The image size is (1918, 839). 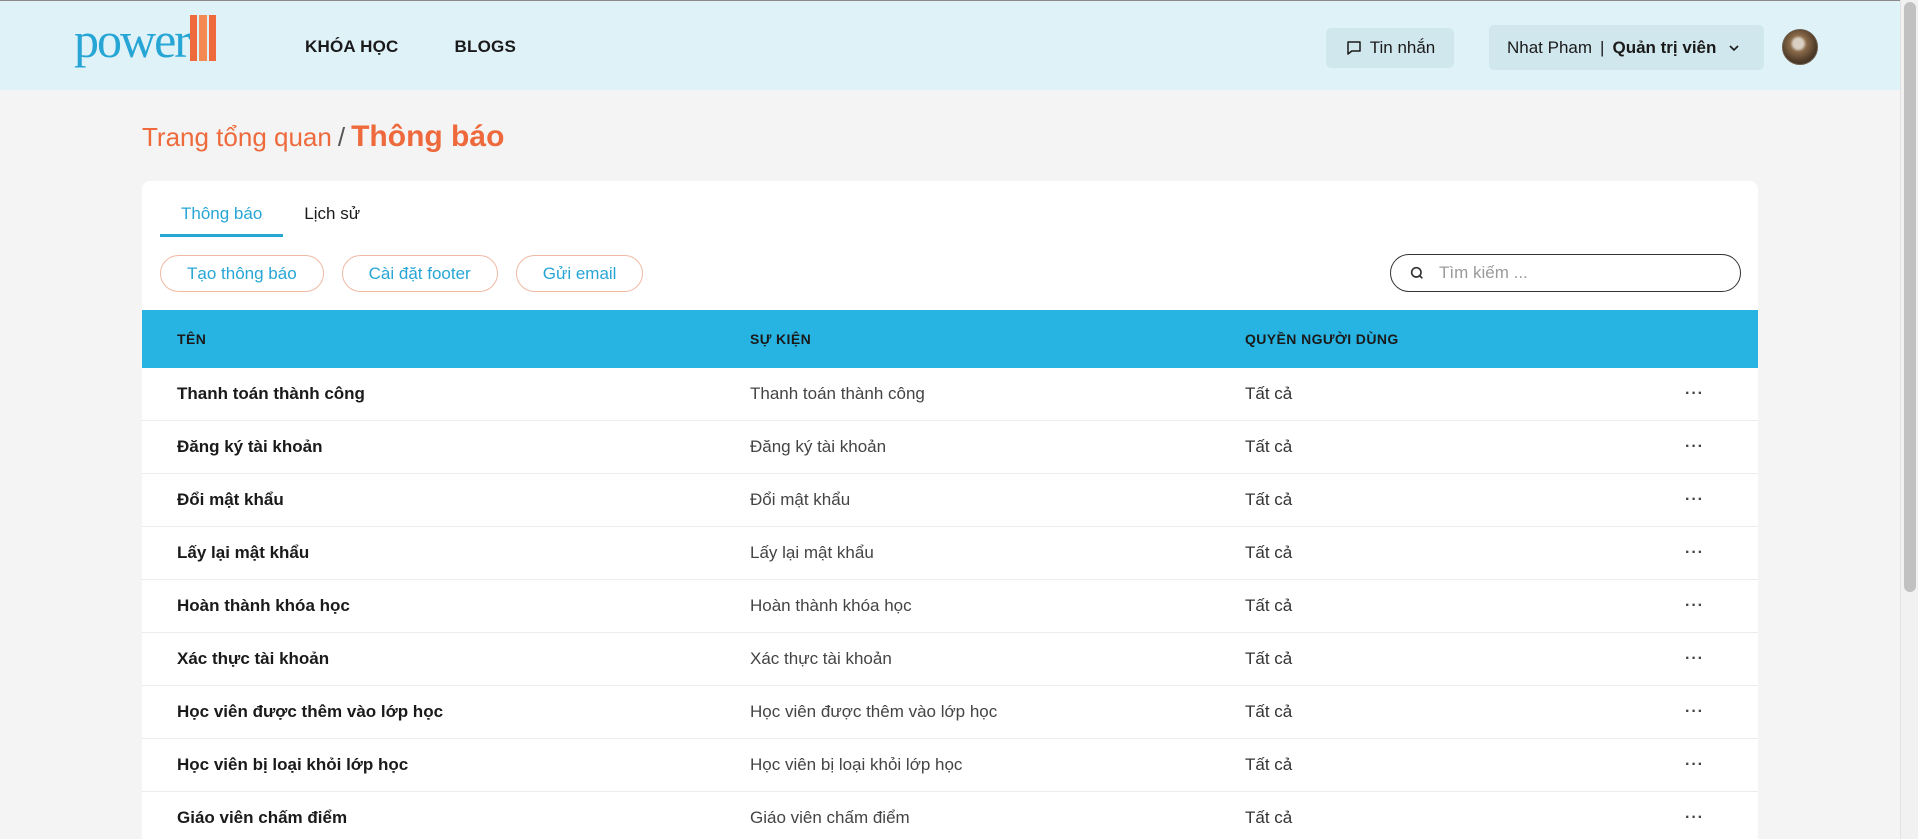 I want to click on nav-blogs-link: BLOGS, so click(x=485, y=47).